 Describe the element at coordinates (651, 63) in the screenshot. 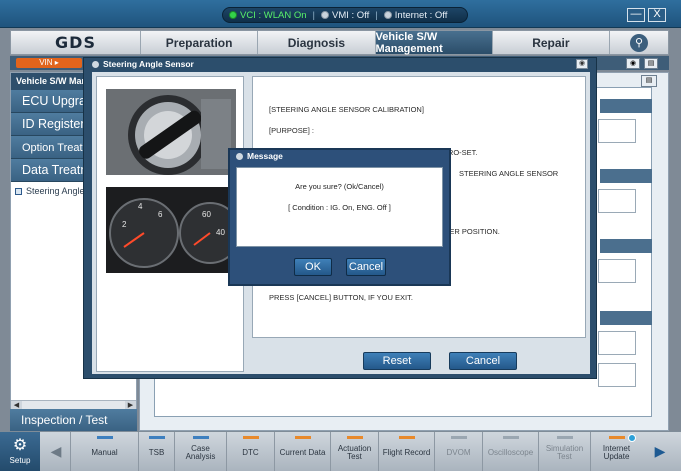

I see `sub-bar-save-icon: ▤` at that location.